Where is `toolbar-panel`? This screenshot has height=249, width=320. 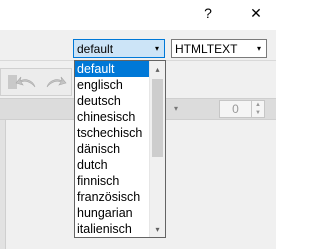
toolbar-panel is located at coordinates (36, 82).